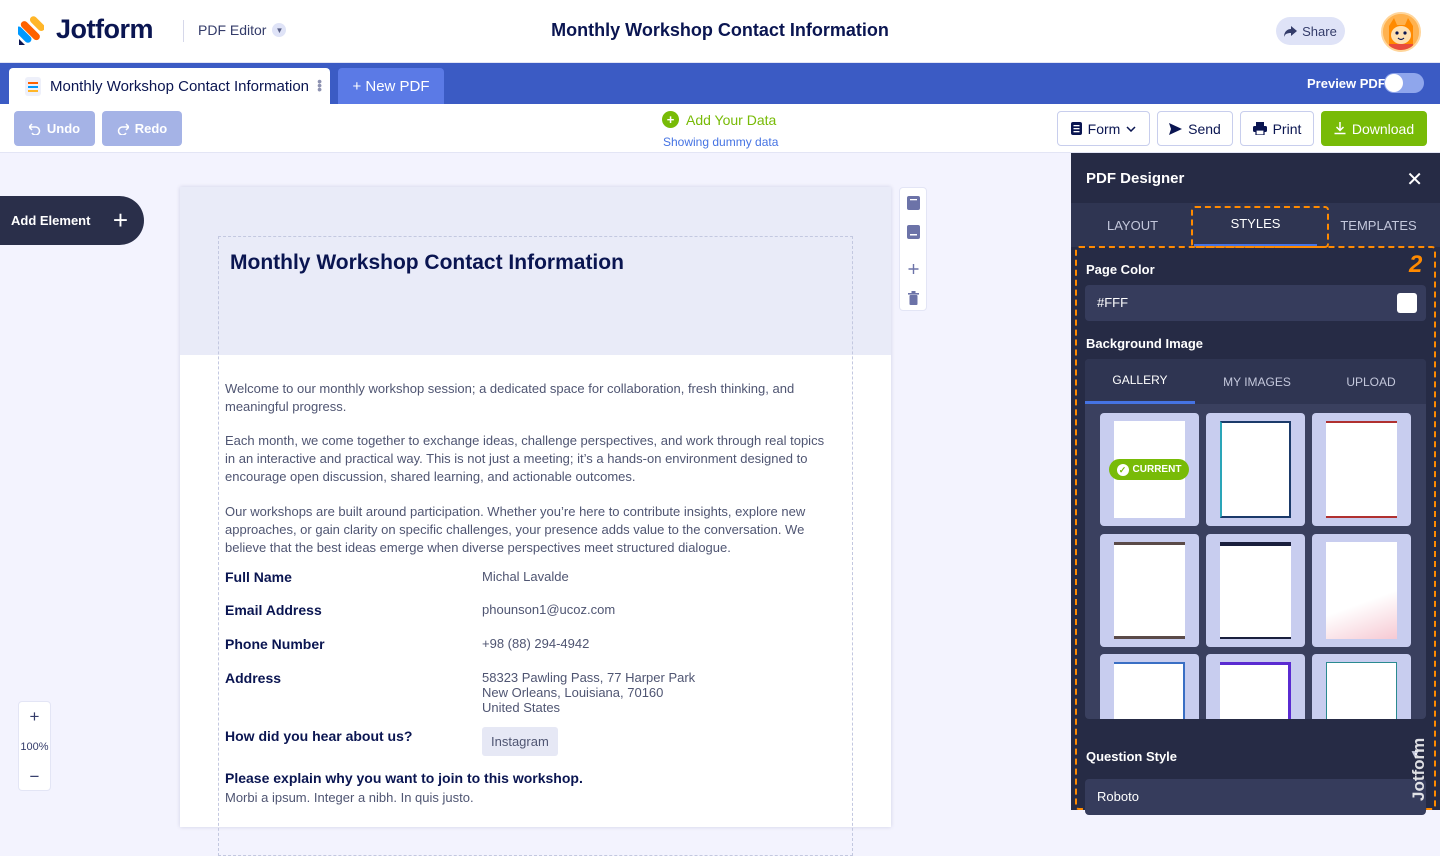 This screenshot has width=1440, height=856. I want to click on add-element-button: Add Element +, so click(72, 220).